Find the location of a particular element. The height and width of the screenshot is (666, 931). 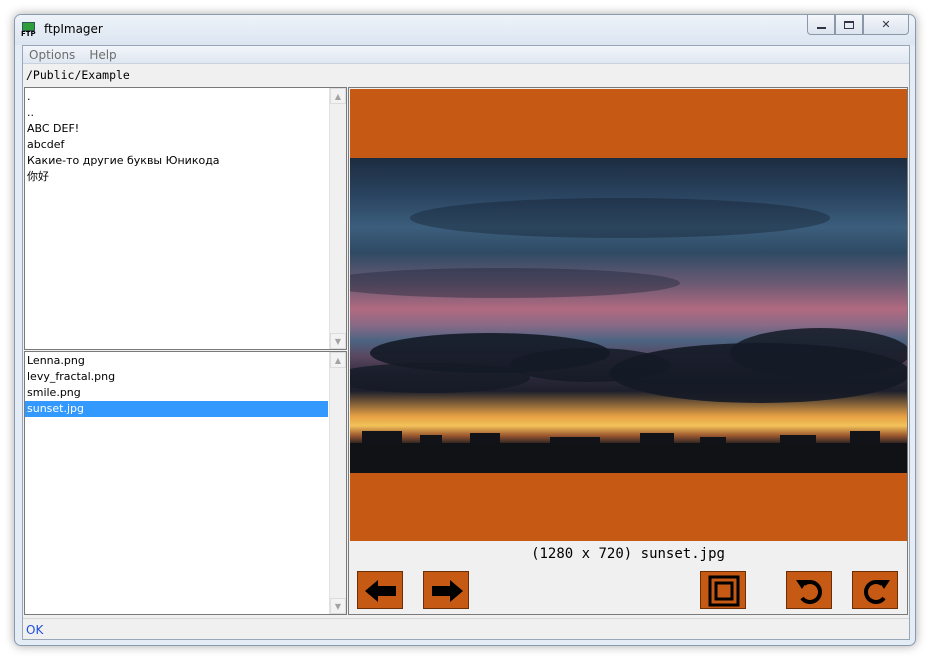

rotate-right-icon is located at coordinates (877, 592).